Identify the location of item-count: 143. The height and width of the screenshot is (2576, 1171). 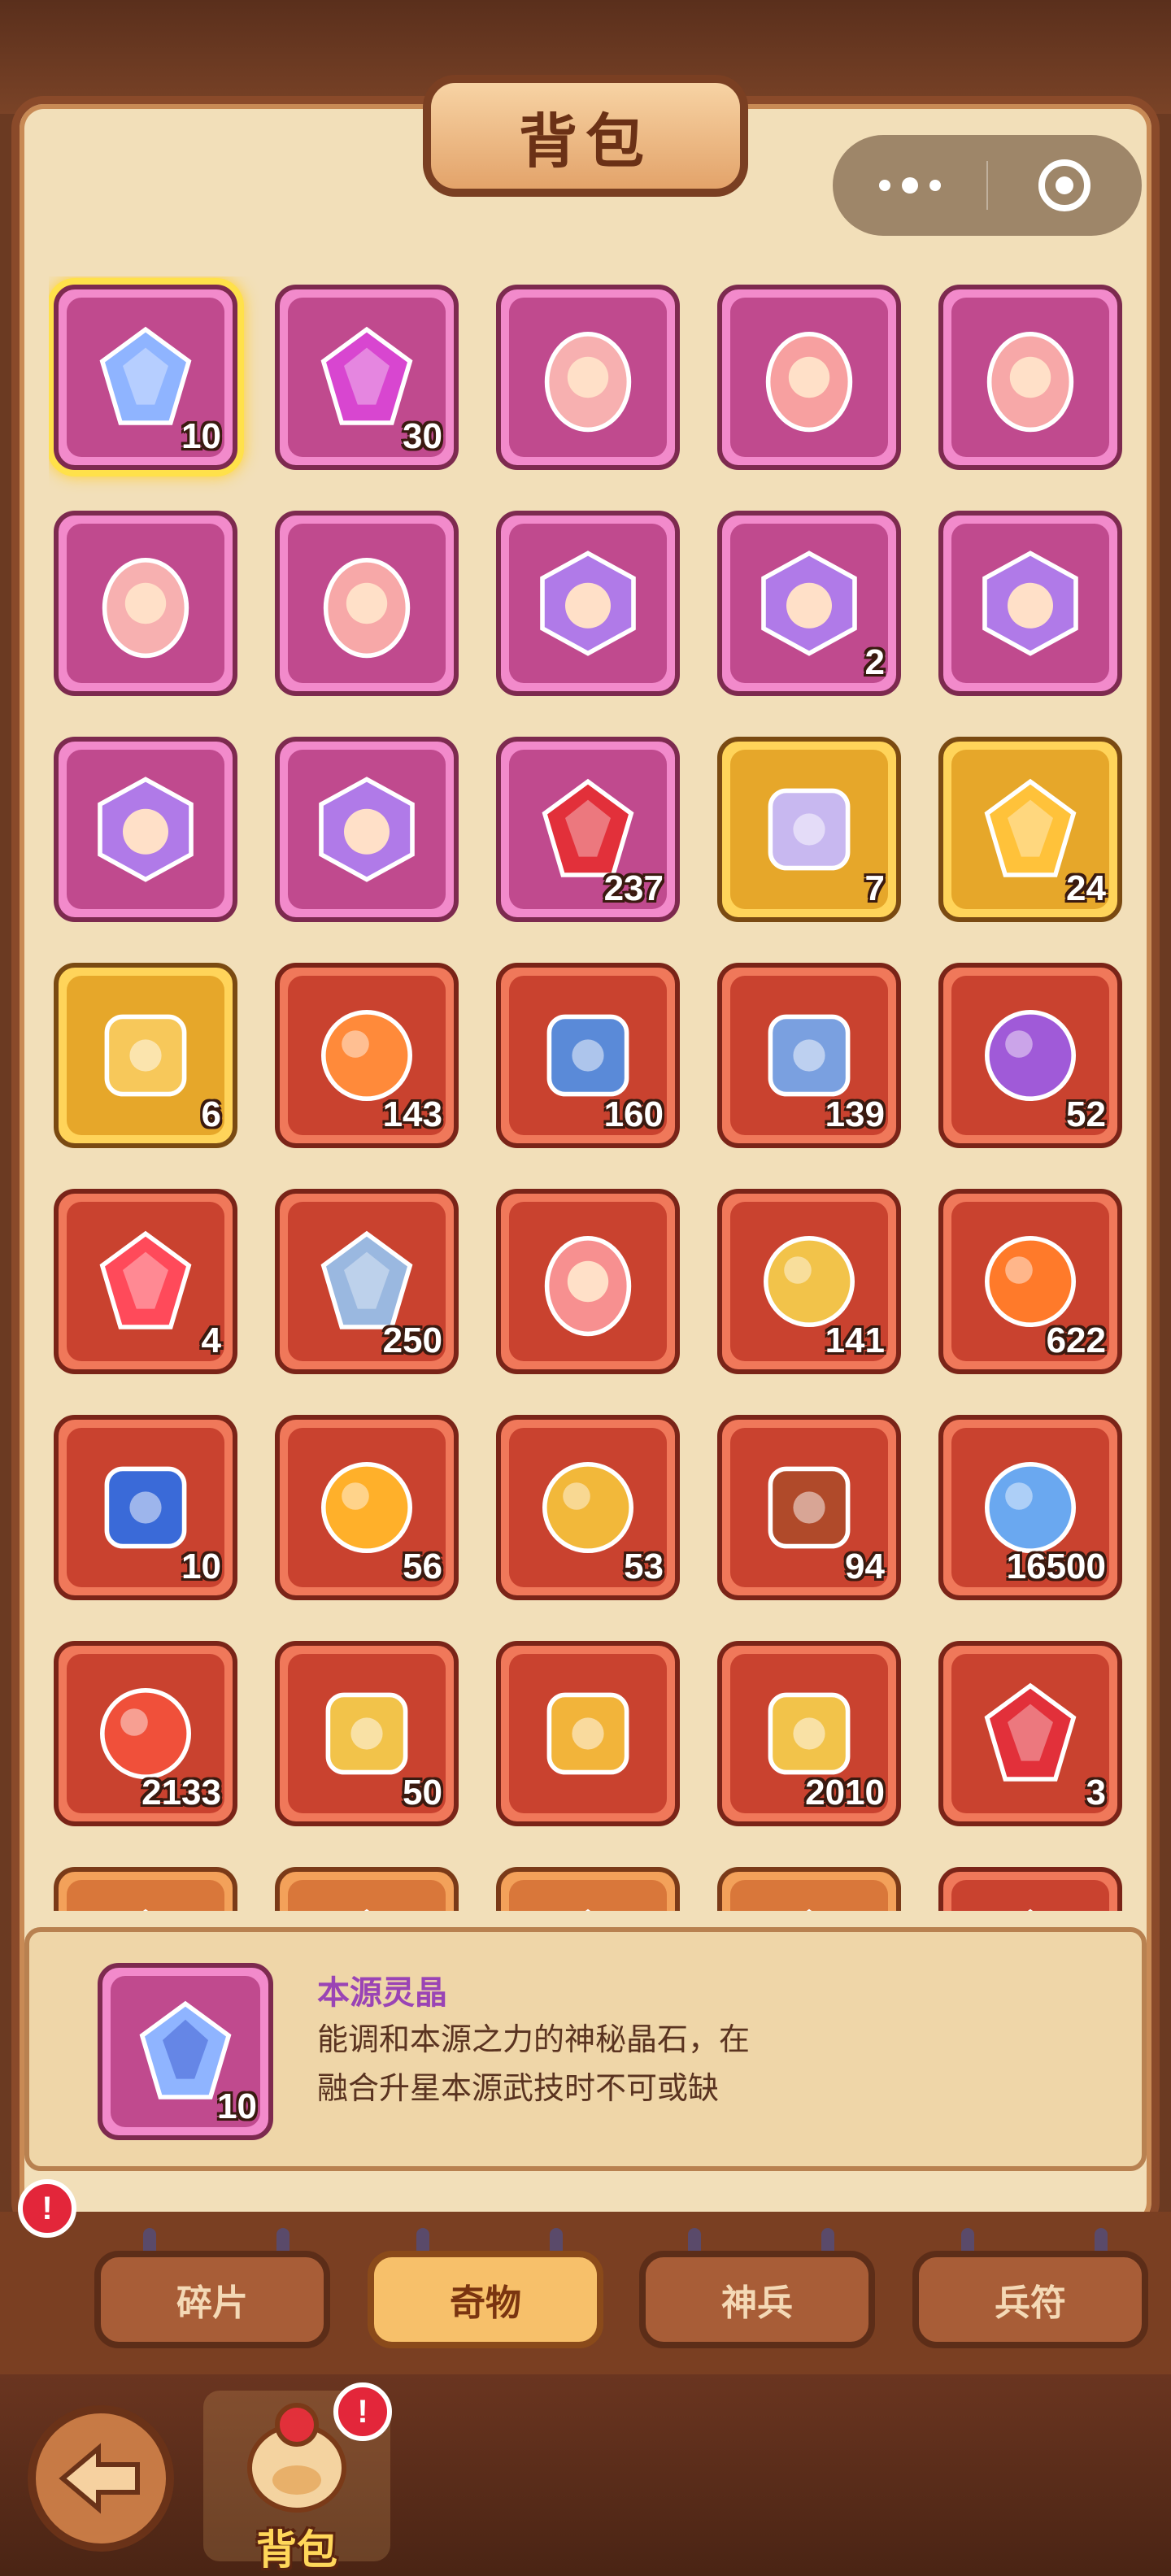
(412, 1114).